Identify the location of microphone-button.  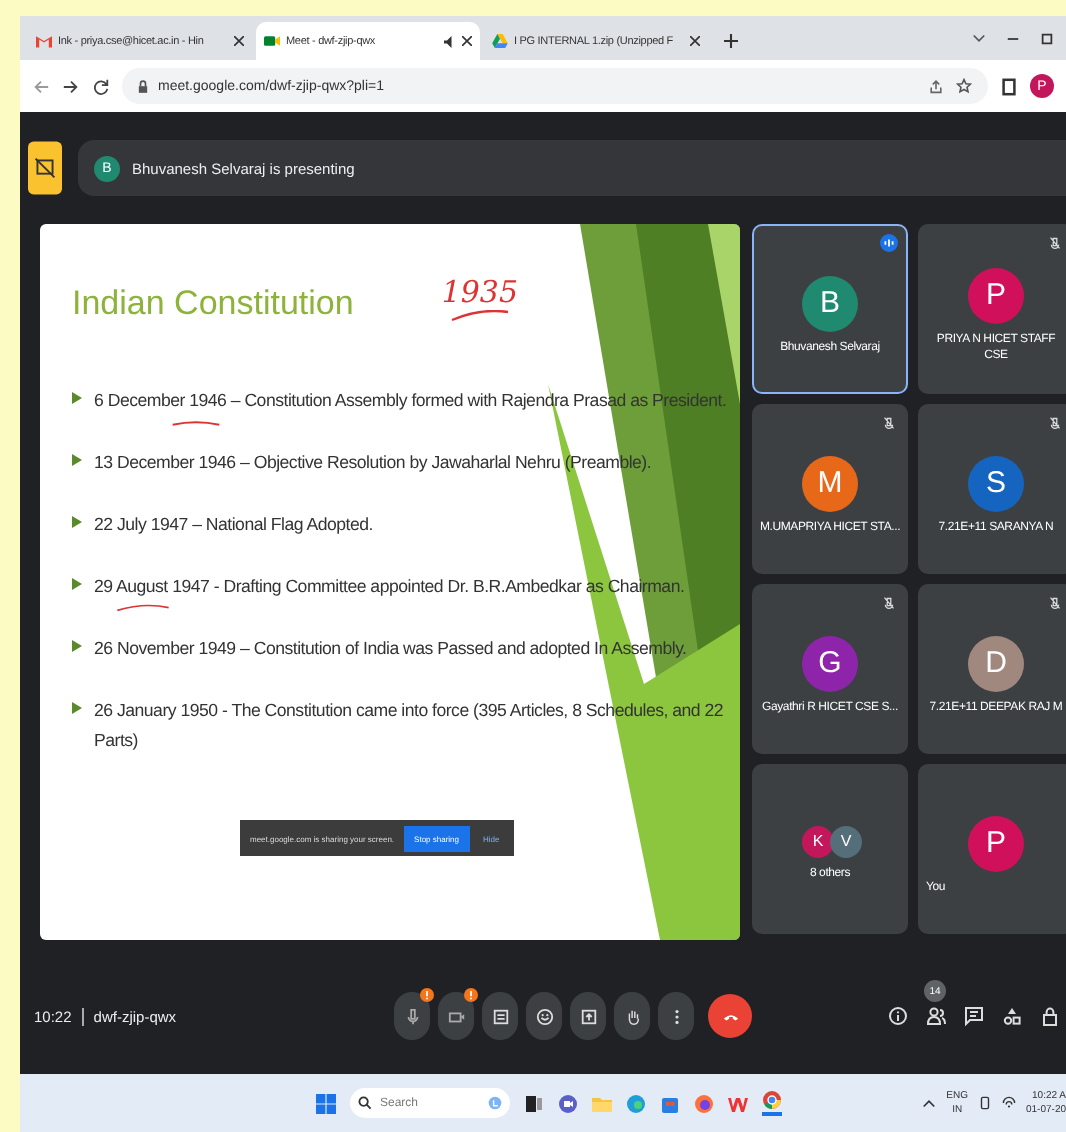
(412, 1016).